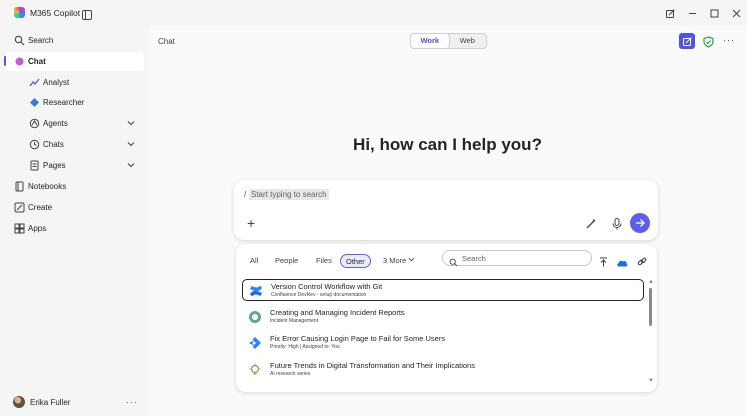 Image resolution: width=747 pixels, height=416 pixels. I want to click on scroll-down-icon: ▼, so click(651, 381).